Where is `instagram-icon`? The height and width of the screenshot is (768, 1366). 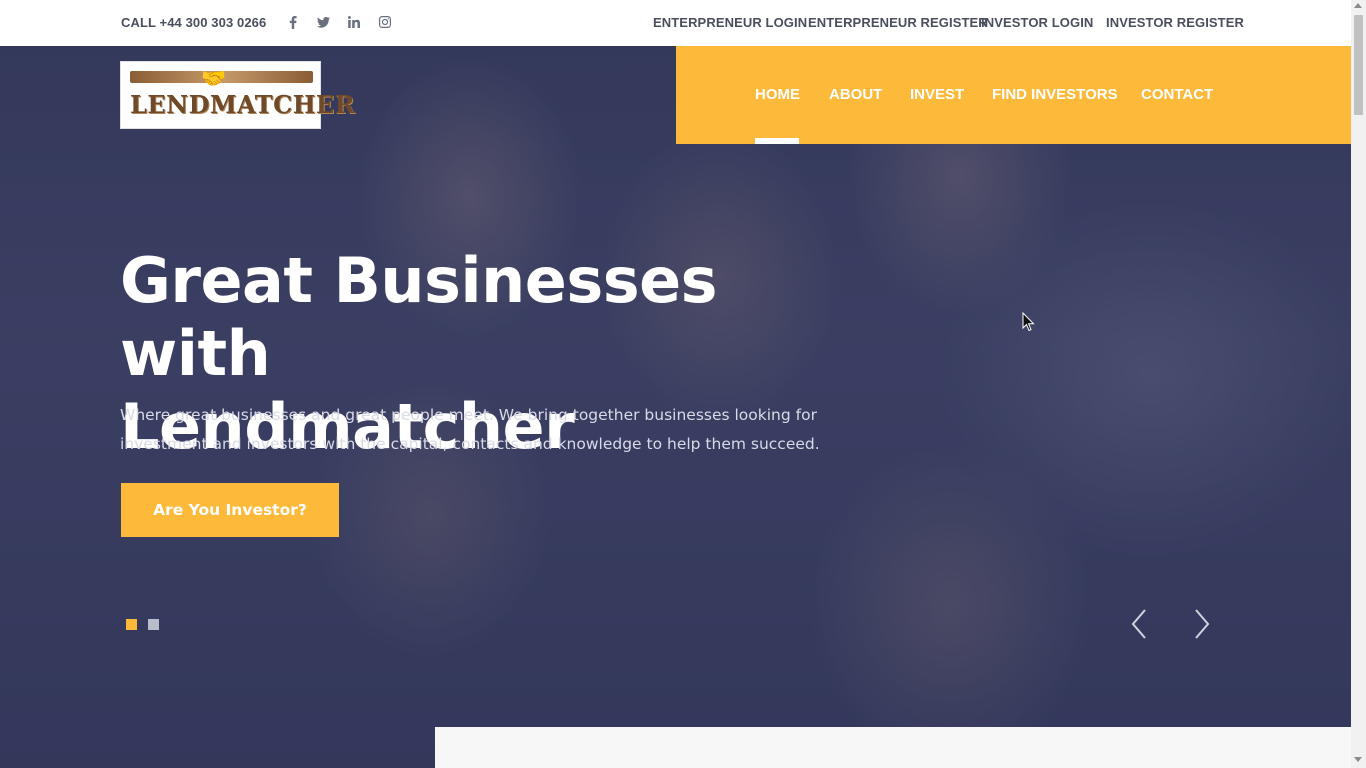 instagram-icon is located at coordinates (385, 22).